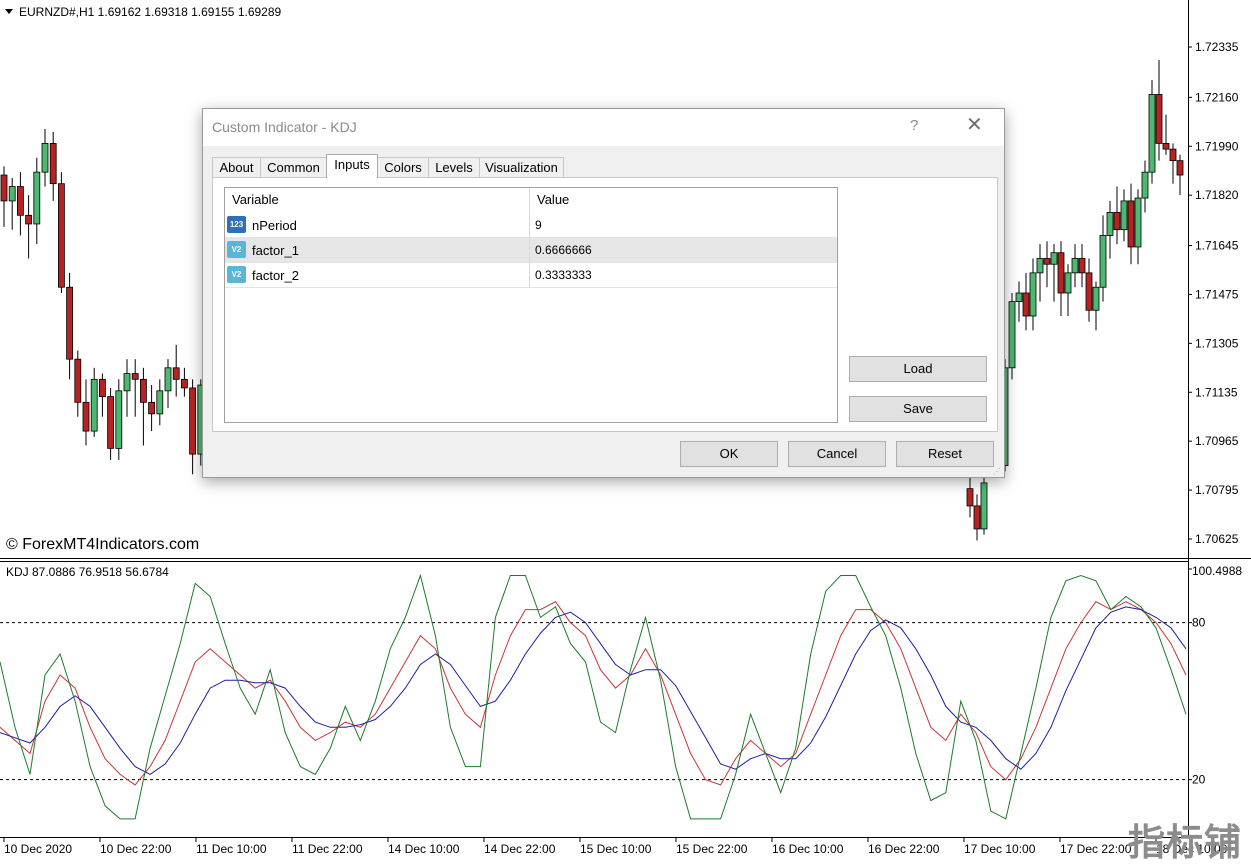  I want to click on time-label: 15 Dec 22:00, so click(712, 849).